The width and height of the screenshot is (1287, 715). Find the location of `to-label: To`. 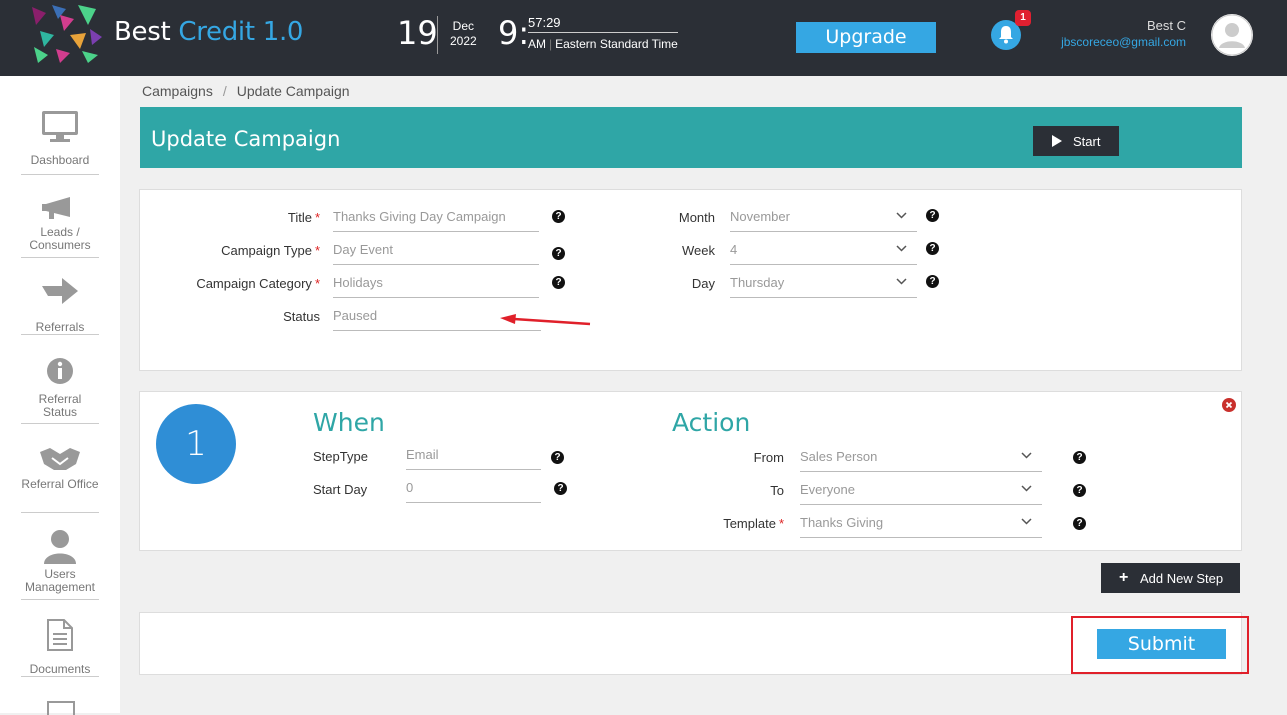

to-label: To is located at coordinates (777, 490).